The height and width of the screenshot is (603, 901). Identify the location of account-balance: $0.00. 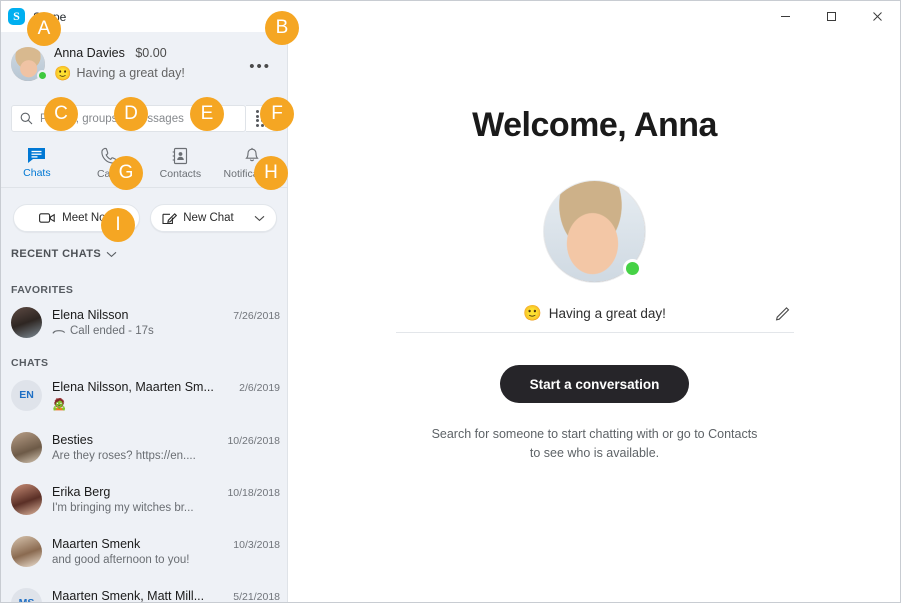
(151, 52).